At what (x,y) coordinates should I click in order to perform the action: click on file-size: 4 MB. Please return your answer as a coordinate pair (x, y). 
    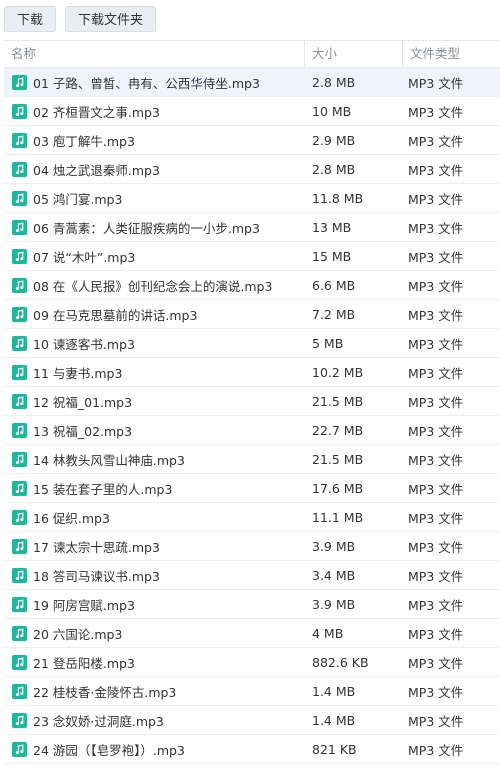
    Looking at the image, I should click on (328, 633).